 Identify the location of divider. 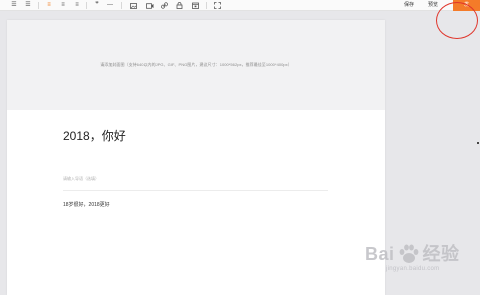
(195, 190).